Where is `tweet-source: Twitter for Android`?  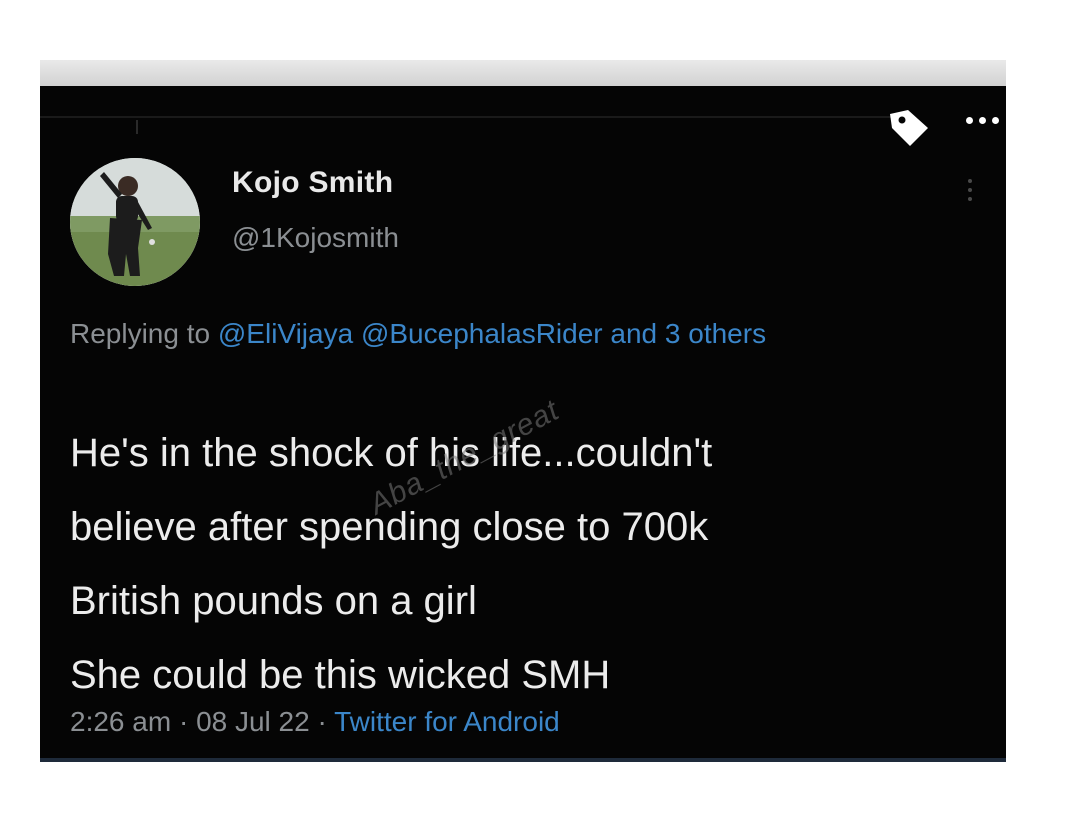
tweet-source: Twitter for Android is located at coordinates (447, 721).